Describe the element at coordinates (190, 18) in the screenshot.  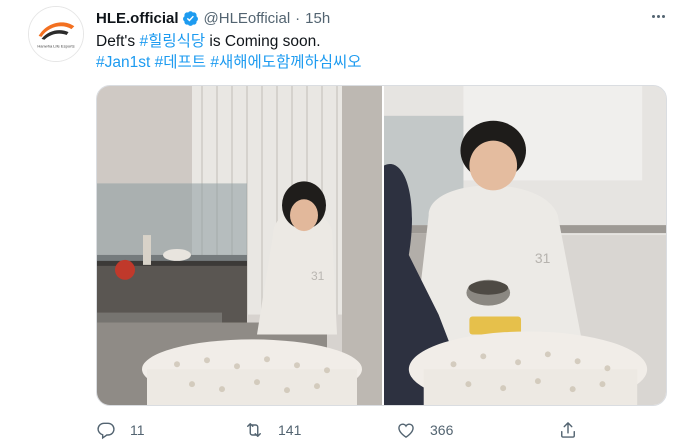
I see `verified-badge-icon` at that location.